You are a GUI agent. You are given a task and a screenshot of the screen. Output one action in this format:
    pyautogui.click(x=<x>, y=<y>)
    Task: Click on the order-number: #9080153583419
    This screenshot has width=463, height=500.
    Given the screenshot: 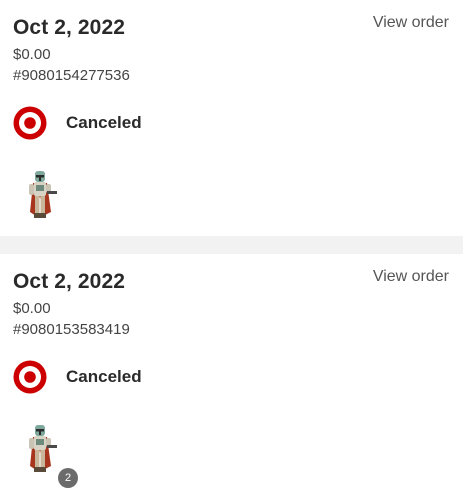 What is the action you would take?
    pyautogui.click(x=71, y=329)
    